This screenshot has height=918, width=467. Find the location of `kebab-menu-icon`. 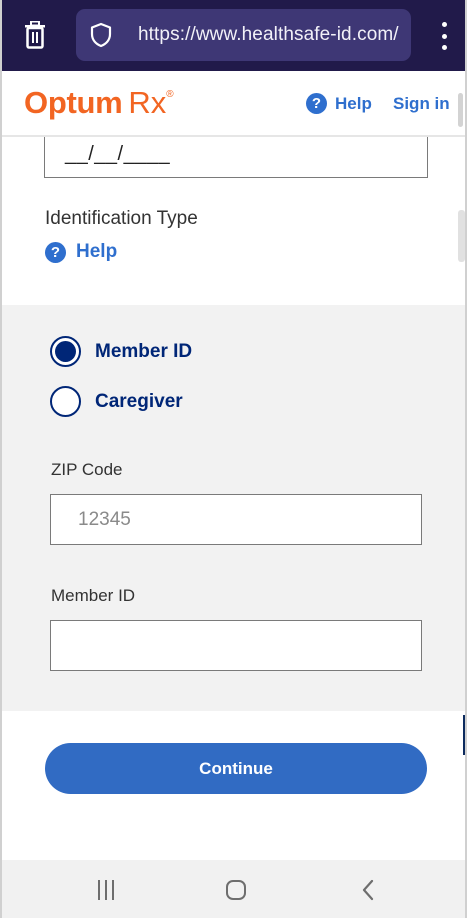

kebab-menu-icon is located at coordinates (444, 36).